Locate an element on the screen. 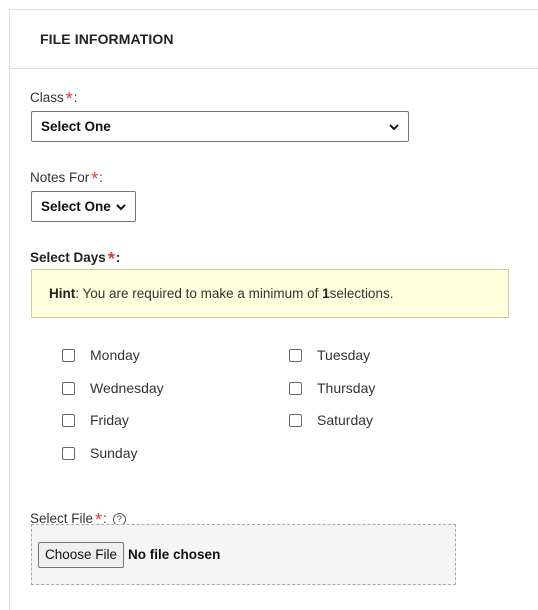 The width and height of the screenshot is (538, 610). day-label: Sunday is located at coordinates (114, 453).